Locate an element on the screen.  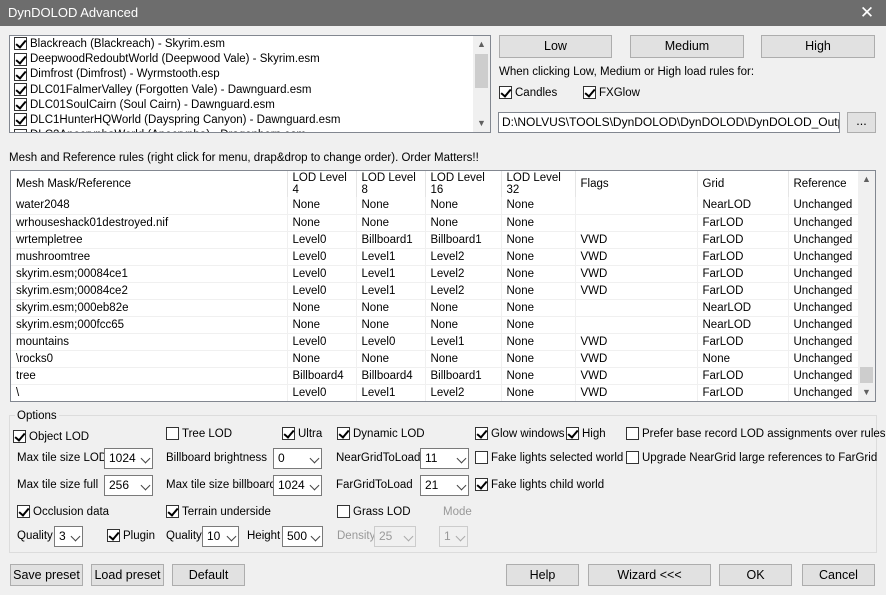
fxglow-checkbox: FXGlow is located at coordinates (611, 93).